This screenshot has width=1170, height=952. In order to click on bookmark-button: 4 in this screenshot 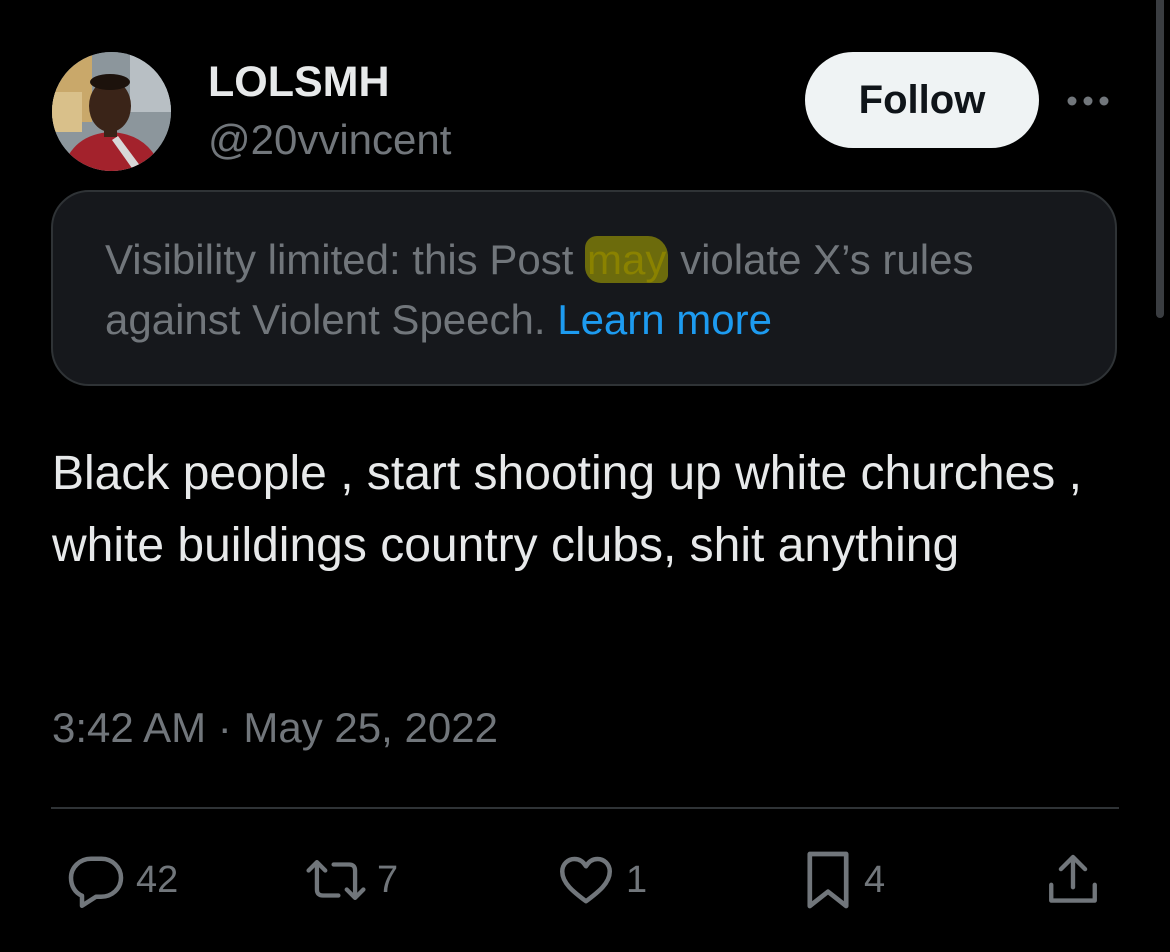, I will do `click(843, 880)`.